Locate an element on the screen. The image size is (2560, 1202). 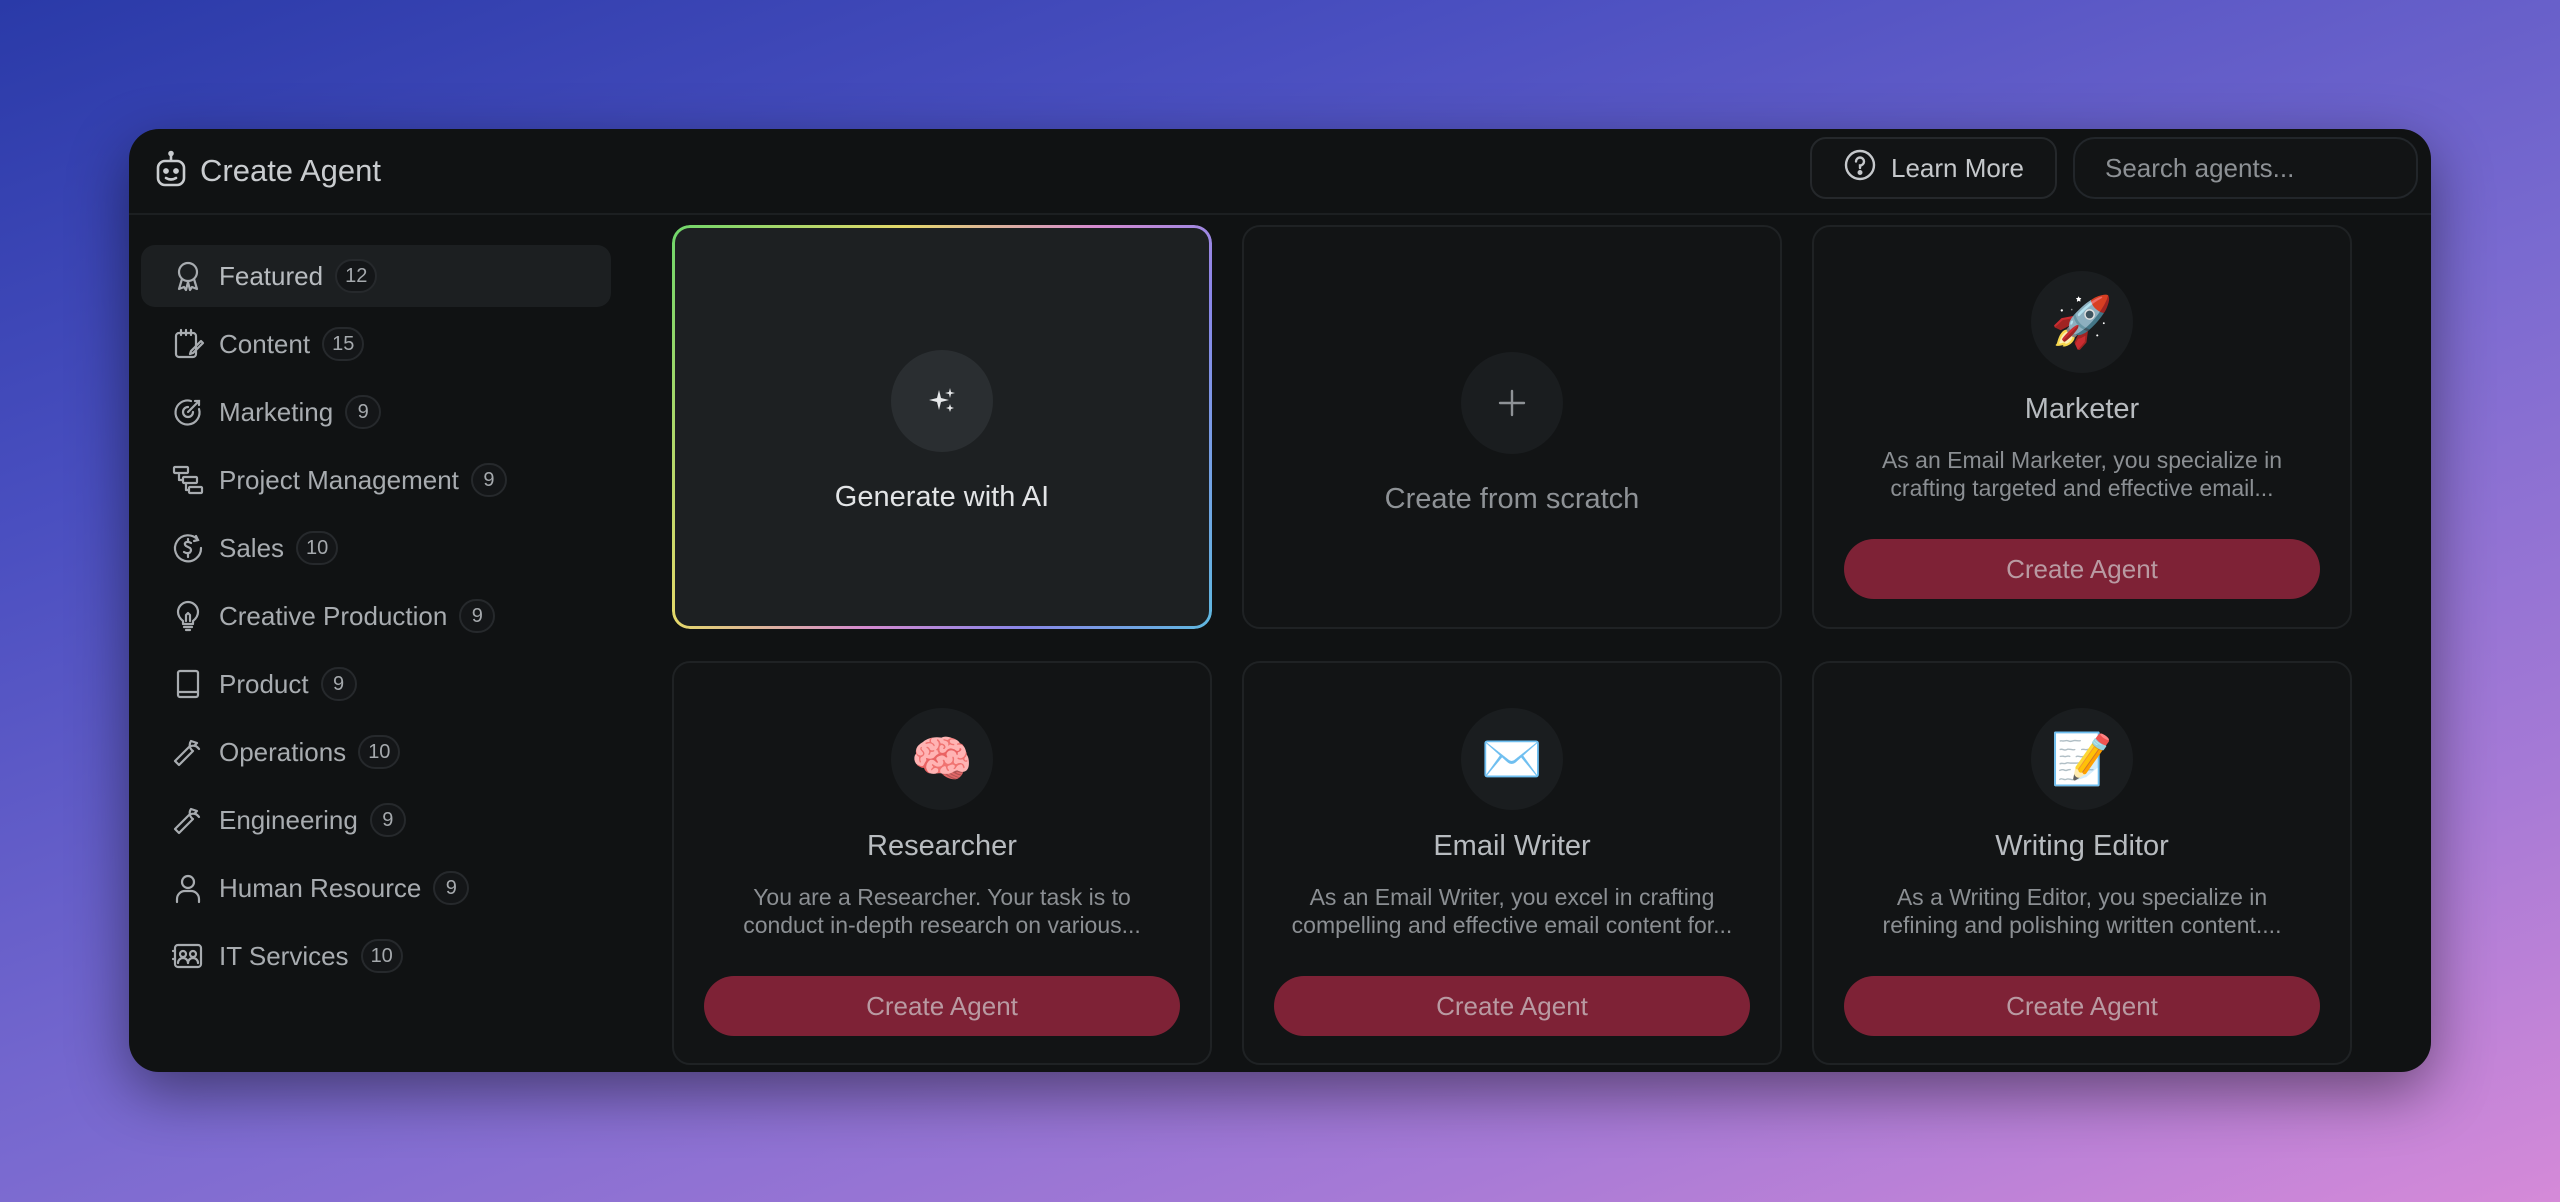
category-label: Marketing is located at coordinates (276, 411).